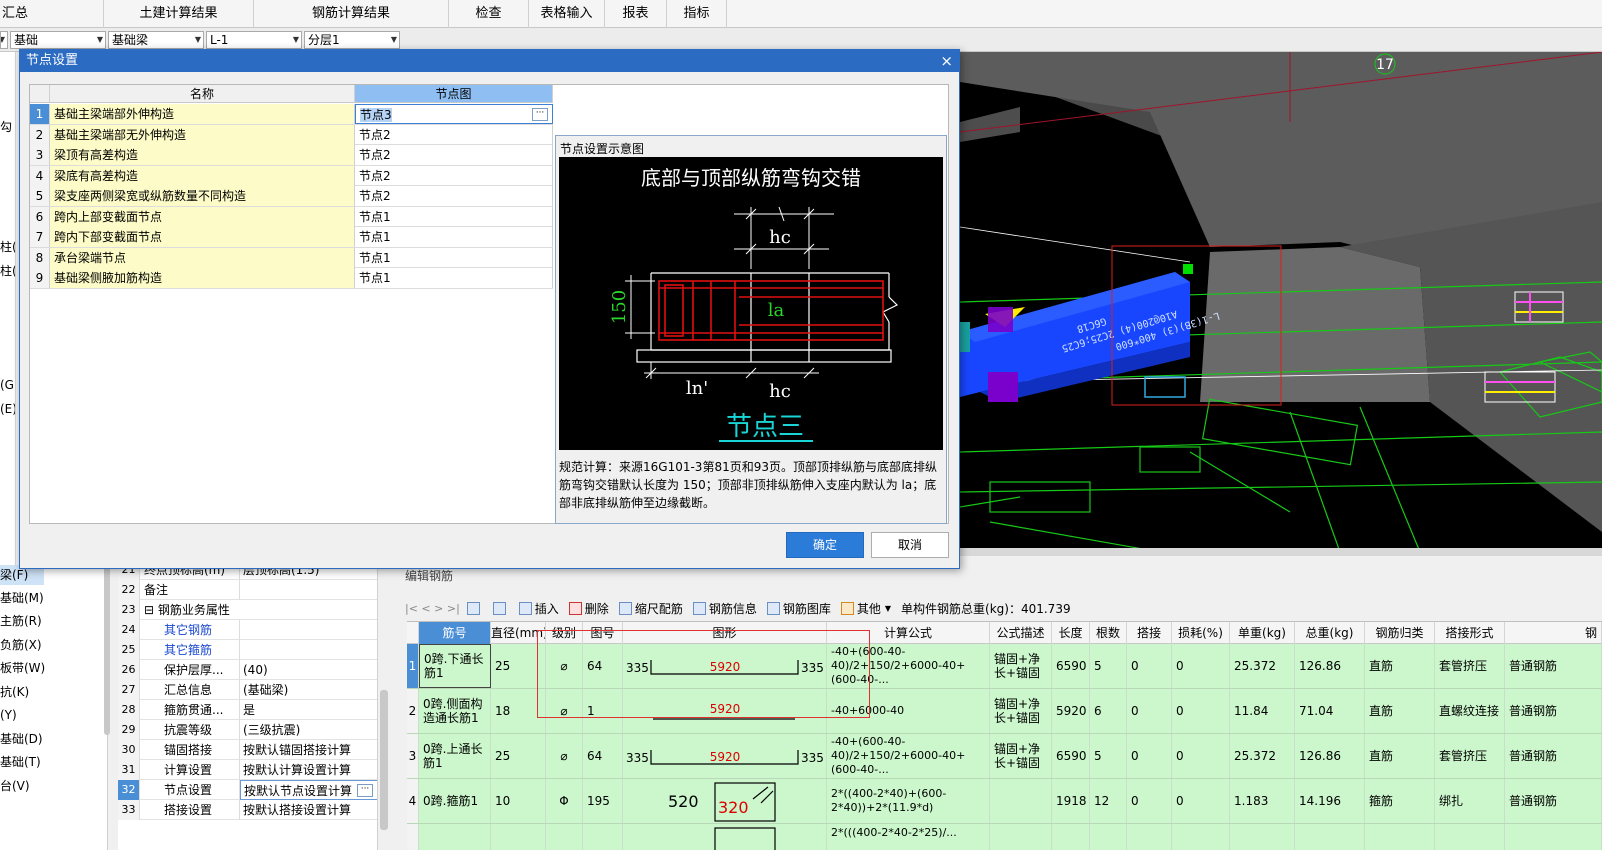 This screenshot has width=1602, height=850. What do you see at coordinates (454, 114) in the screenshot?
I see `node-value: 节点3 ···` at bounding box center [454, 114].